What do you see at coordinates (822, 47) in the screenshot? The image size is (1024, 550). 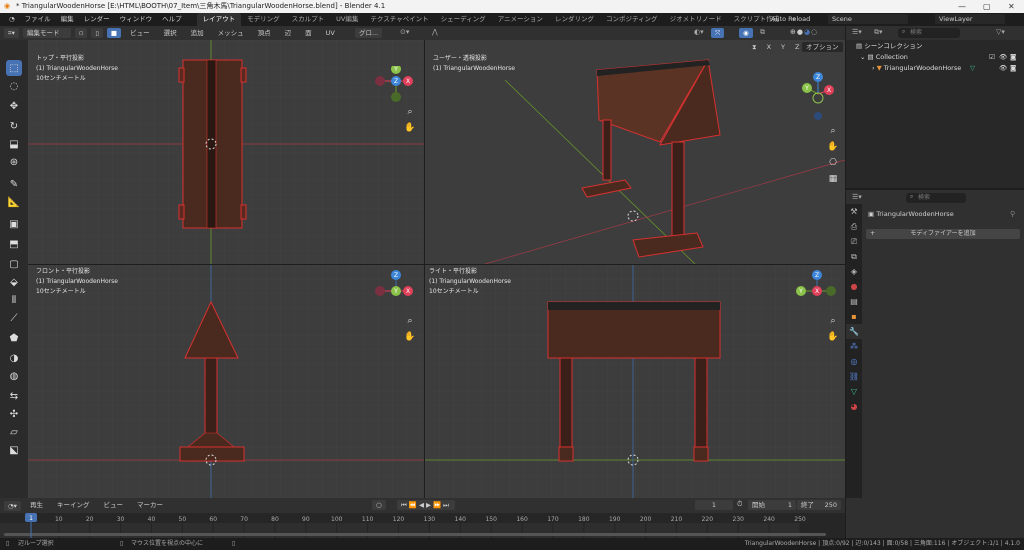 I see `options-dropdown: オプション` at bounding box center [822, 47].